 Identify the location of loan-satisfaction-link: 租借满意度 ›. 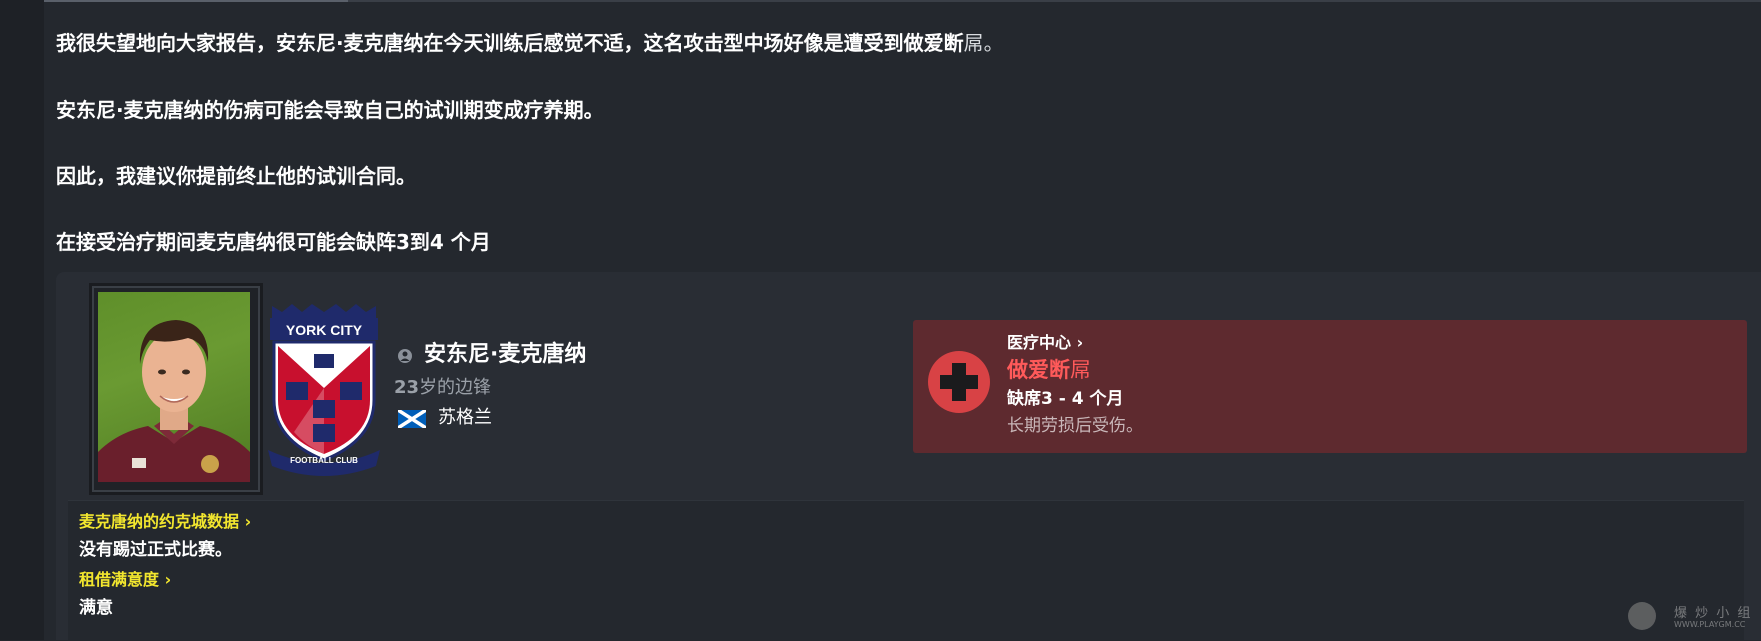
(125, 580).